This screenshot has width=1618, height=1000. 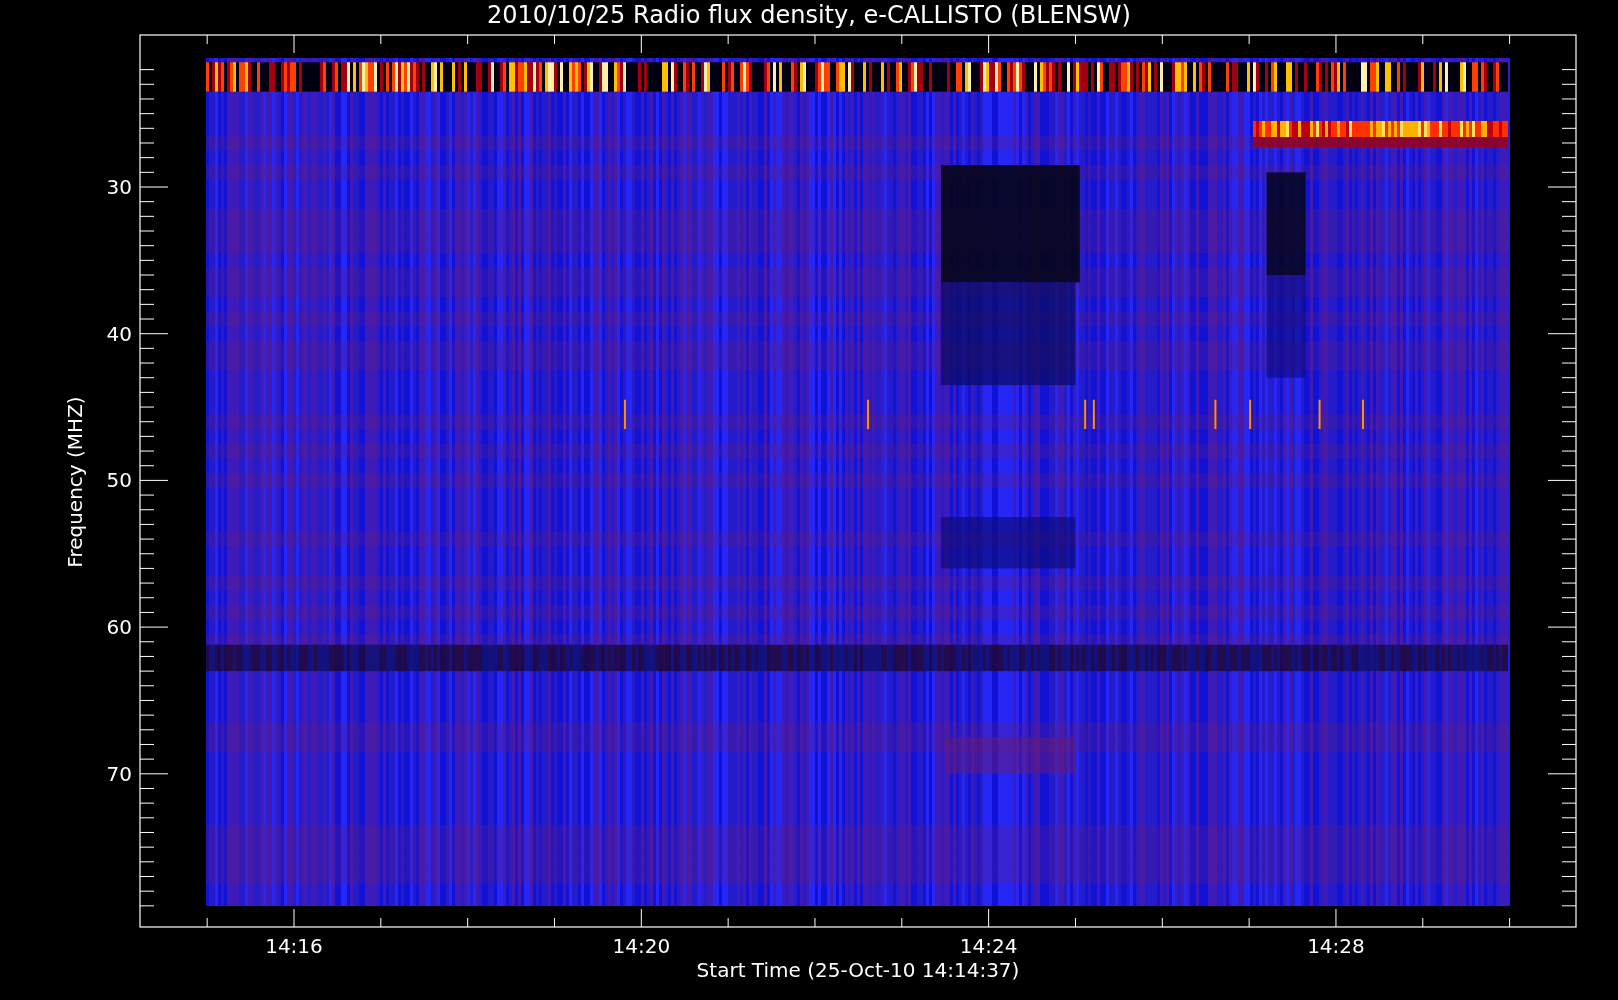 What do you see at coordinates (294, 946) in the screenshot?
I see `x-tick-label: 14:16` at bounding box center [294, 946].